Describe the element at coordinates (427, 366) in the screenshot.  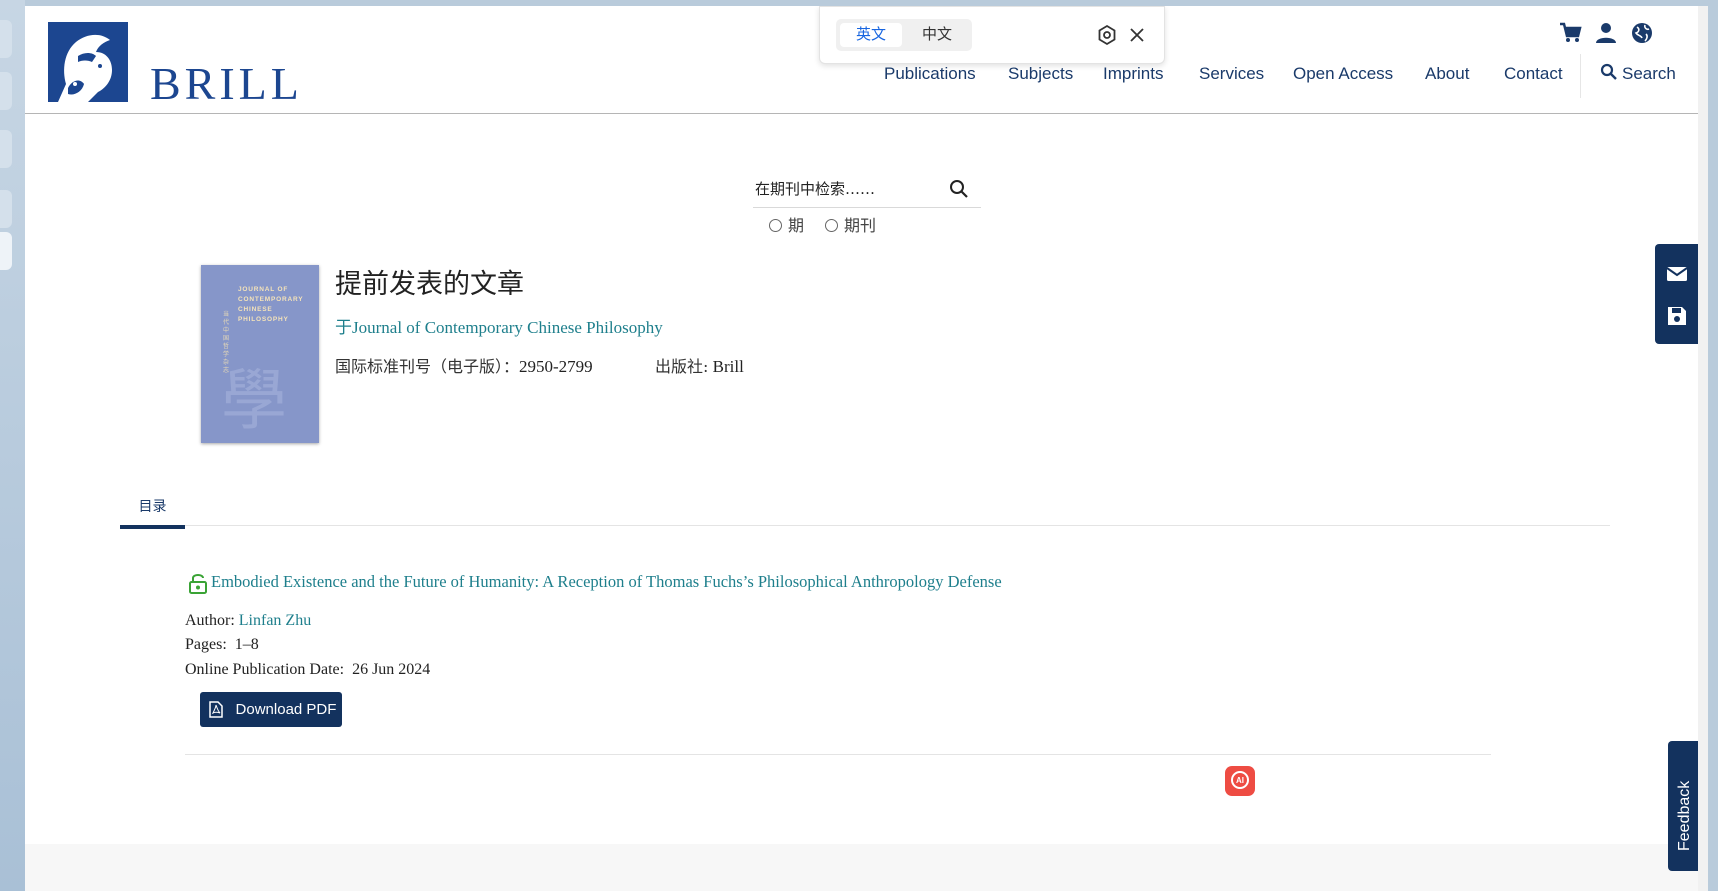
I see `issn-label: 国际标准刊号（电子版）：` at that location.